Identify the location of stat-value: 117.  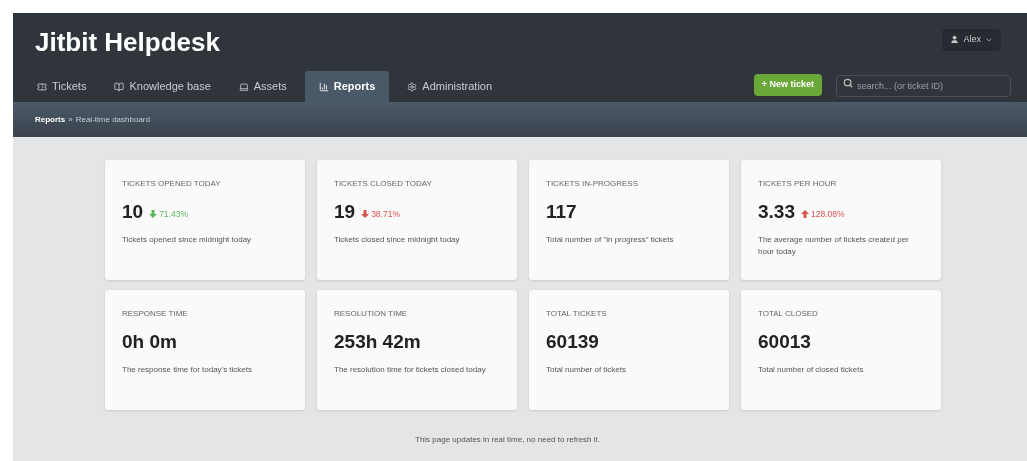
(561, 211).